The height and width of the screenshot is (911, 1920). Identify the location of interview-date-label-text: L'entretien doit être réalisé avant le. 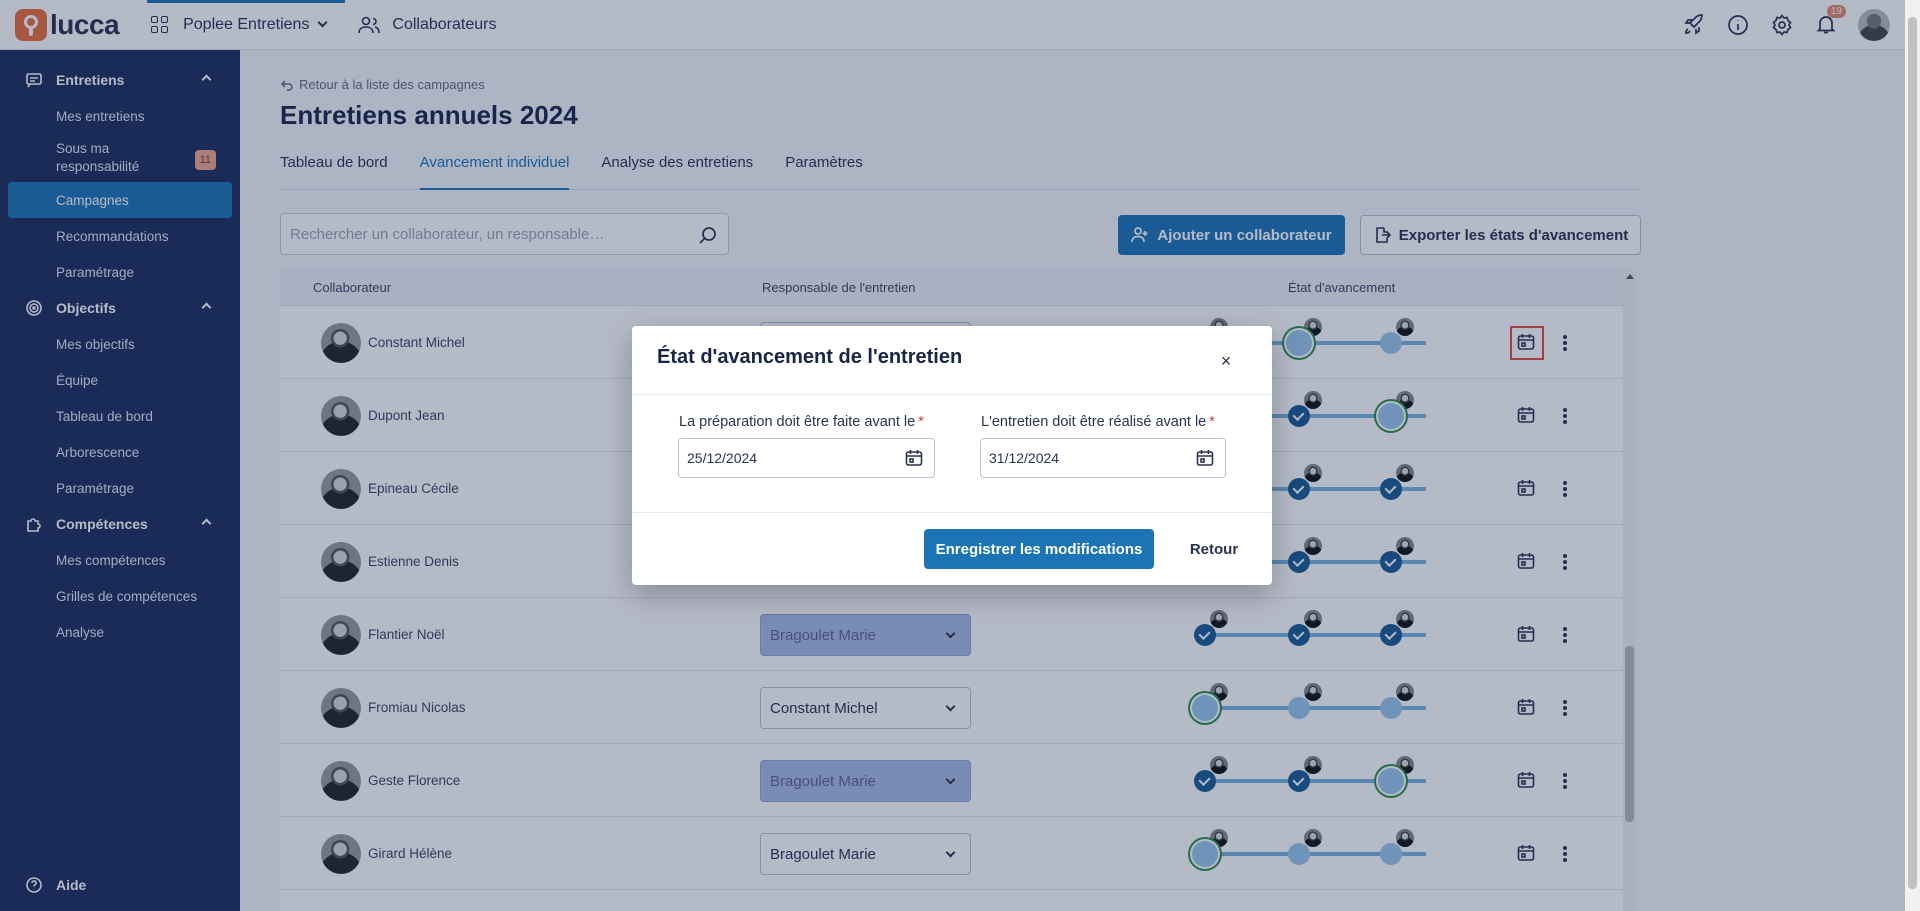
(1094, 422).